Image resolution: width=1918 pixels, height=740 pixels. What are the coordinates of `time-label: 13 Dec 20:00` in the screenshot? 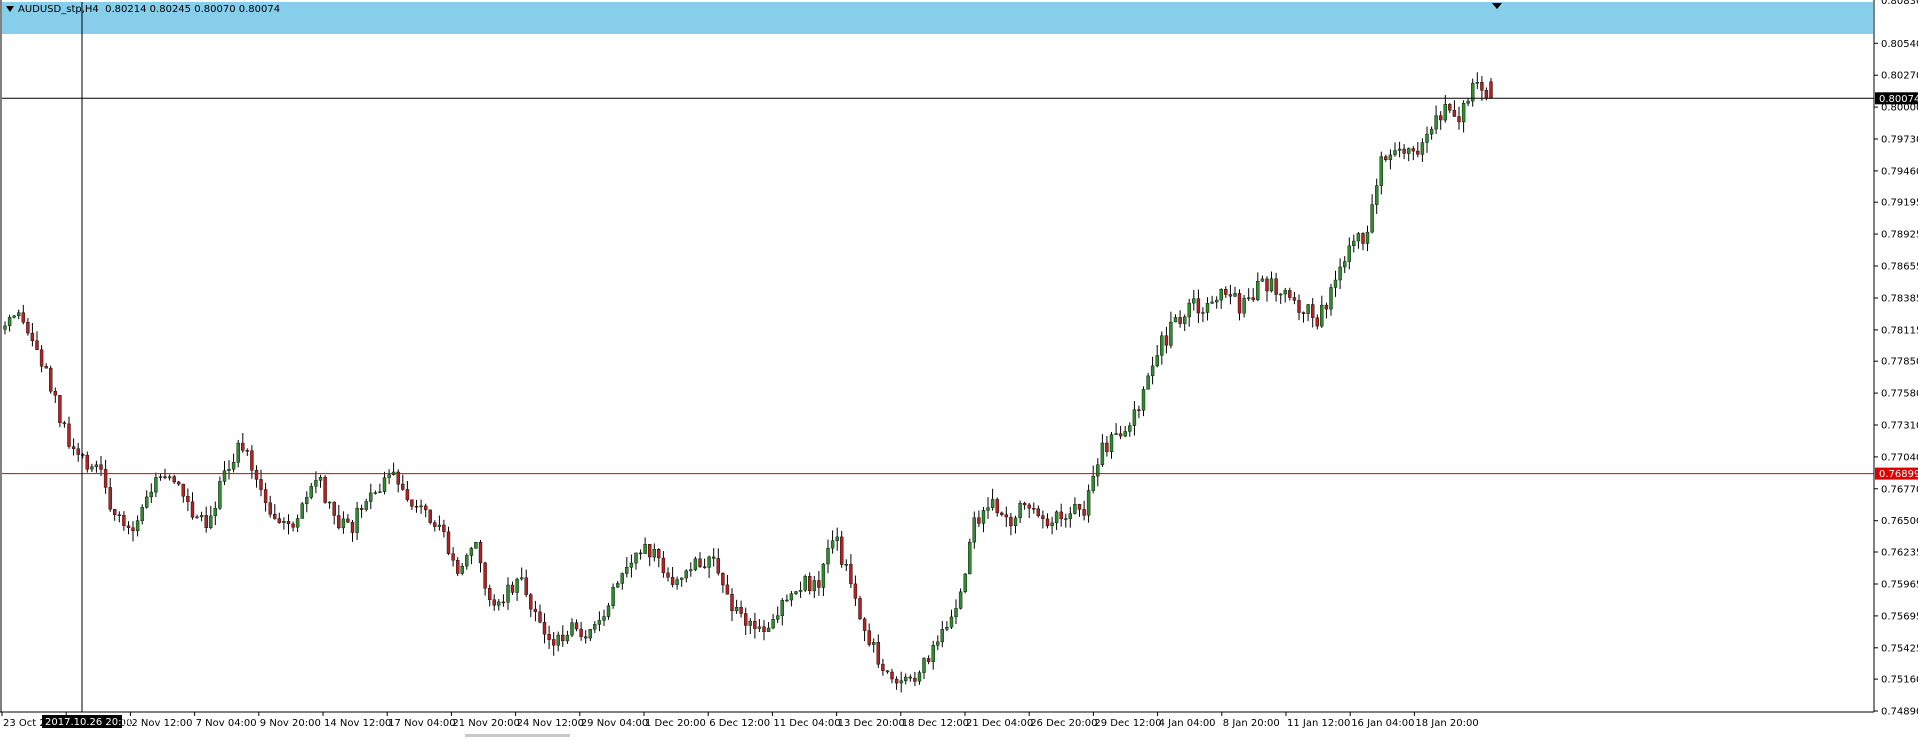 It's located at (871, 723).